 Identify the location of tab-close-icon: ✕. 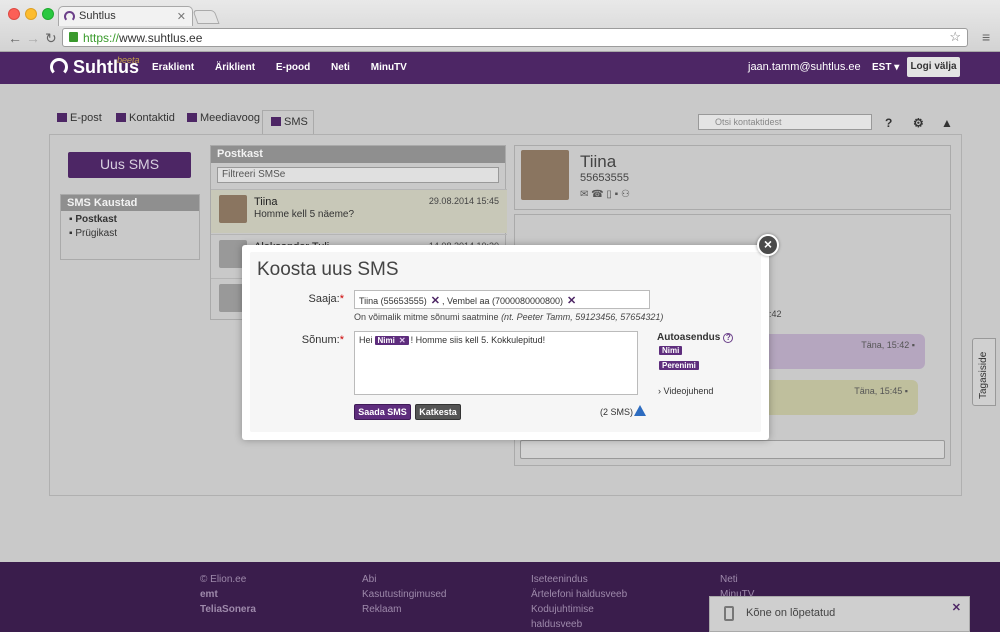
(181, 16).